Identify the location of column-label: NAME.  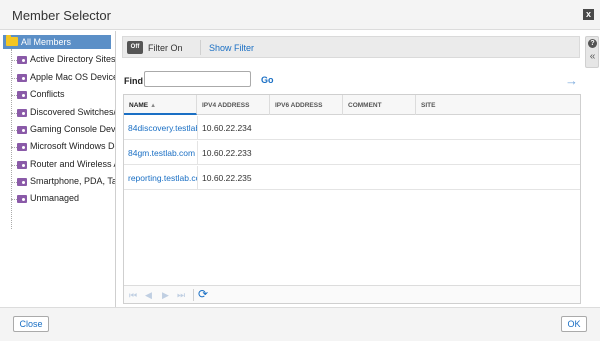
(139, 105).